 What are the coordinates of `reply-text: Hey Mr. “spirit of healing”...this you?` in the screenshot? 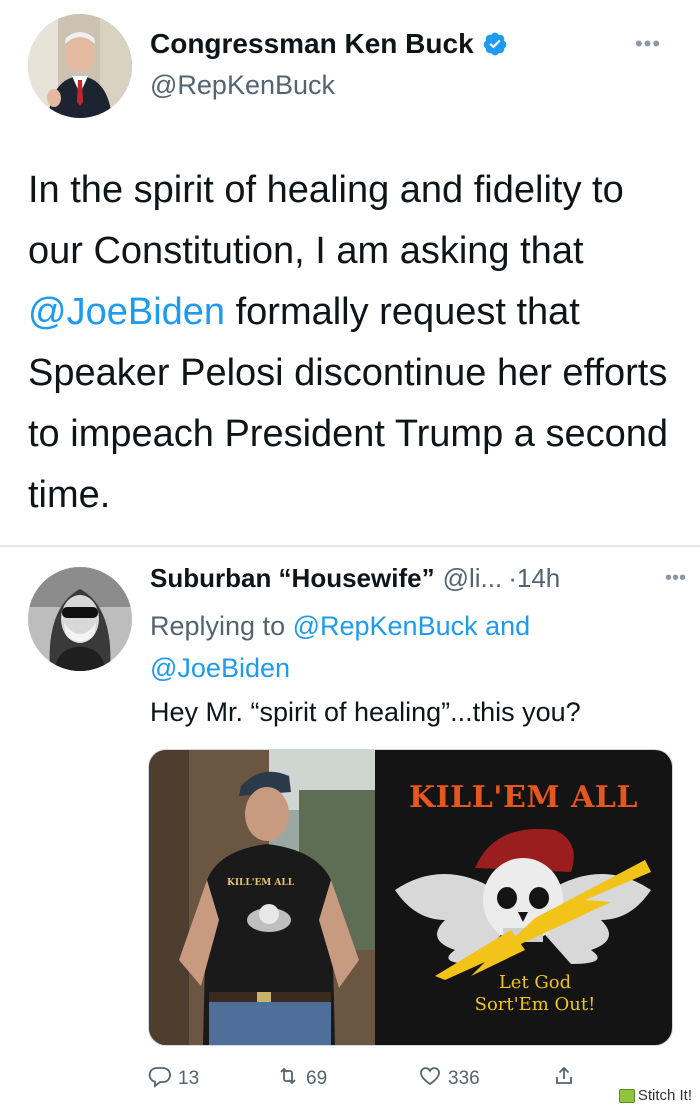 It's located at (365, 712).